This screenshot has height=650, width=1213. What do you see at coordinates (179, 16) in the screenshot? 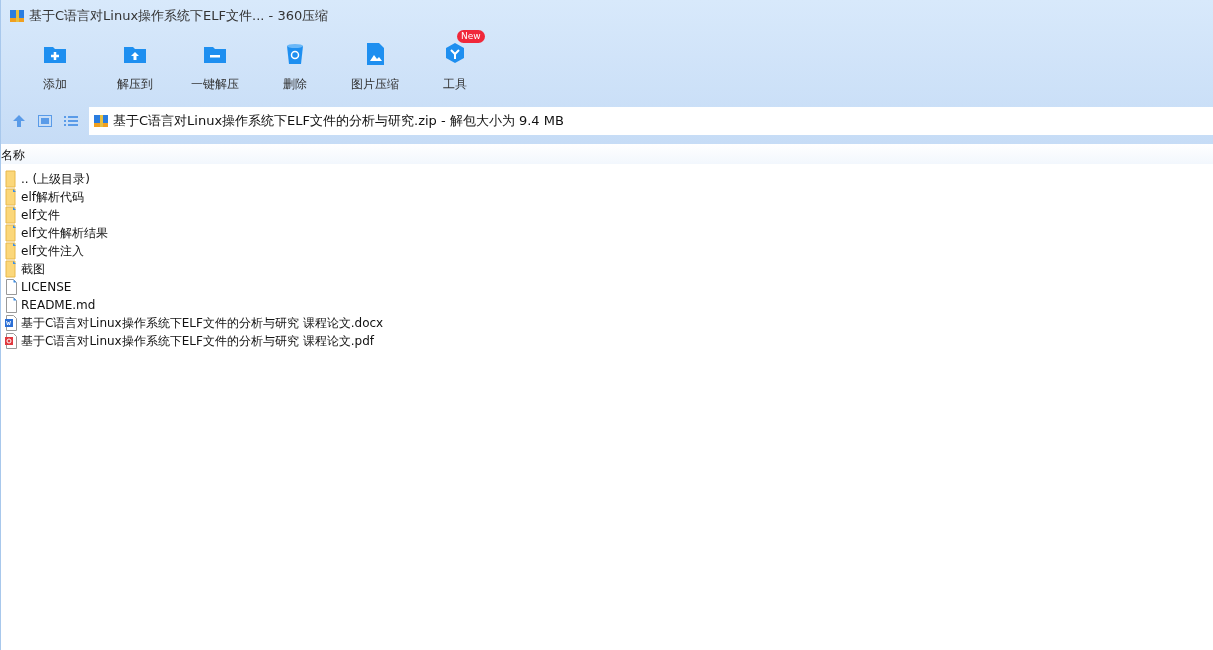
I see `window-title: 基于C语言对Linux操作系统下ELF文件... - 360压缩` at bounding box center [179, 16].